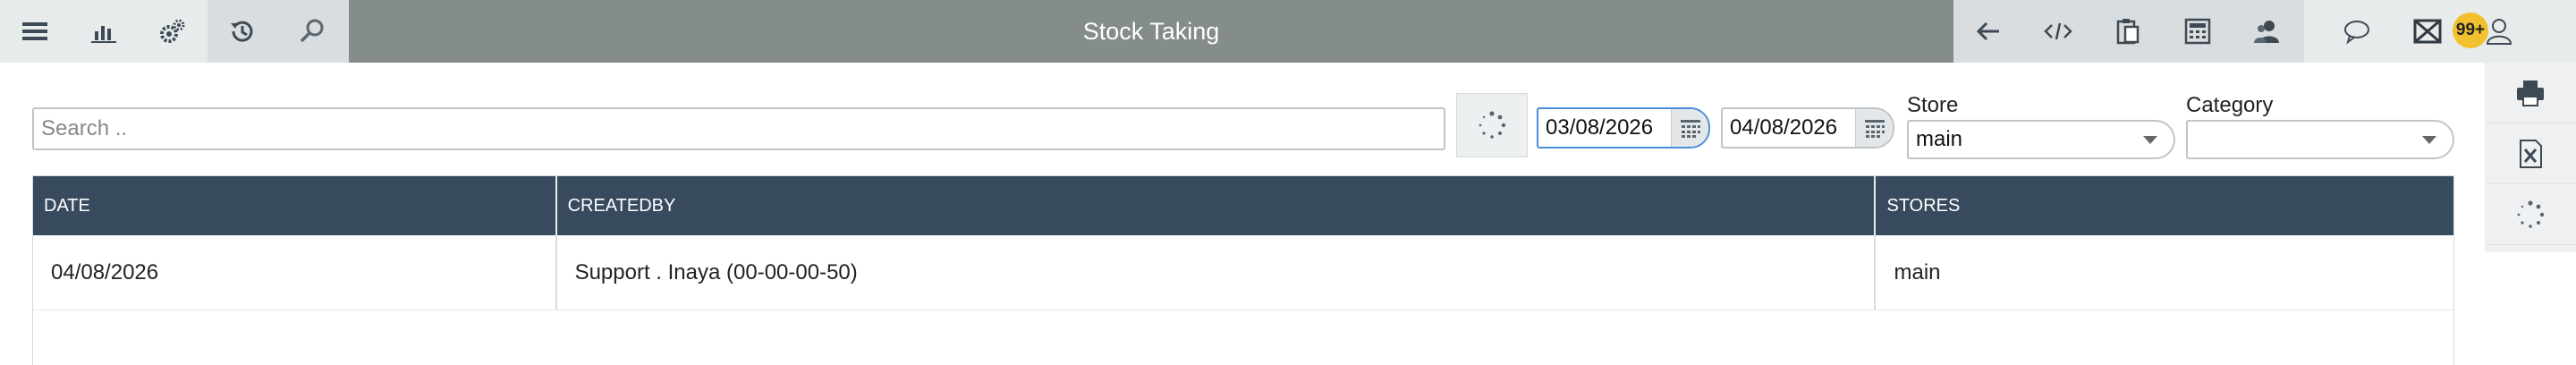 Image resolution: width=2576 pixels, height=365 pixels. What do you see at coordinates (2041, 140) in the screenshot?
I see `store-select: main` at bounding box center [2041, 140].